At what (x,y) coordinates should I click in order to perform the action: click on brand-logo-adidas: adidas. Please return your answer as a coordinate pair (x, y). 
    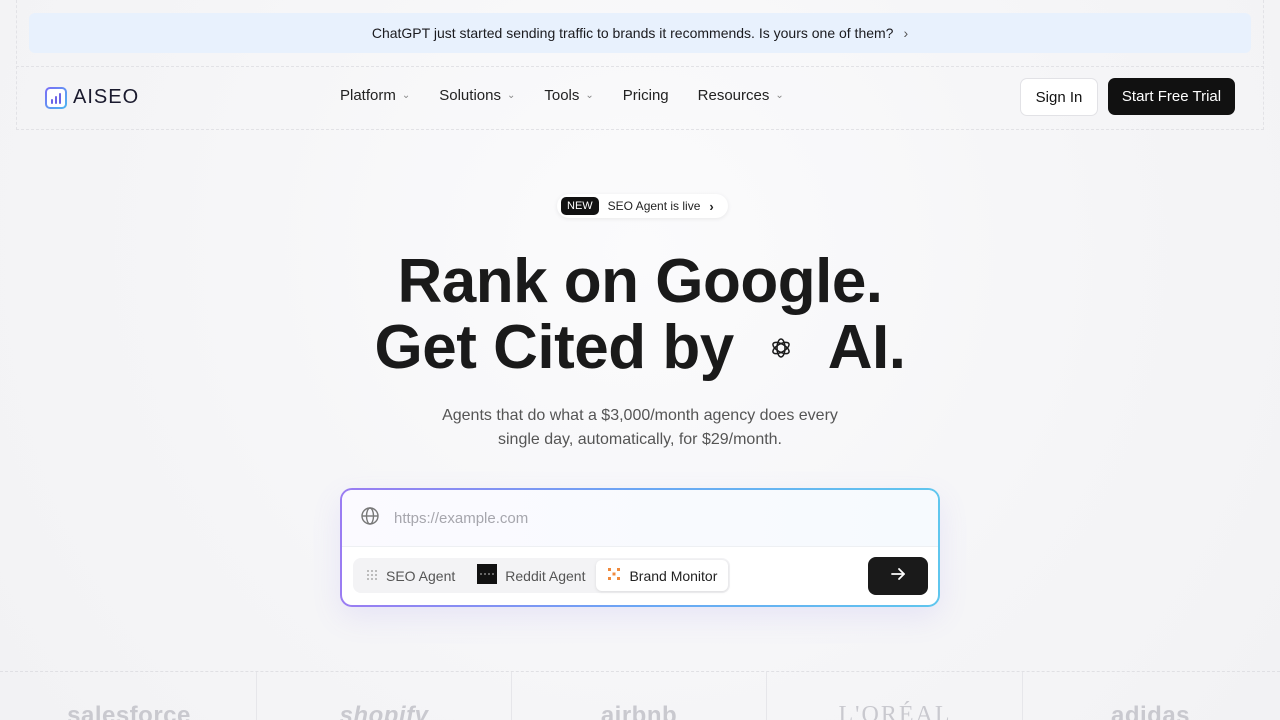
    Looking at the image, I should click on (1150, 711).